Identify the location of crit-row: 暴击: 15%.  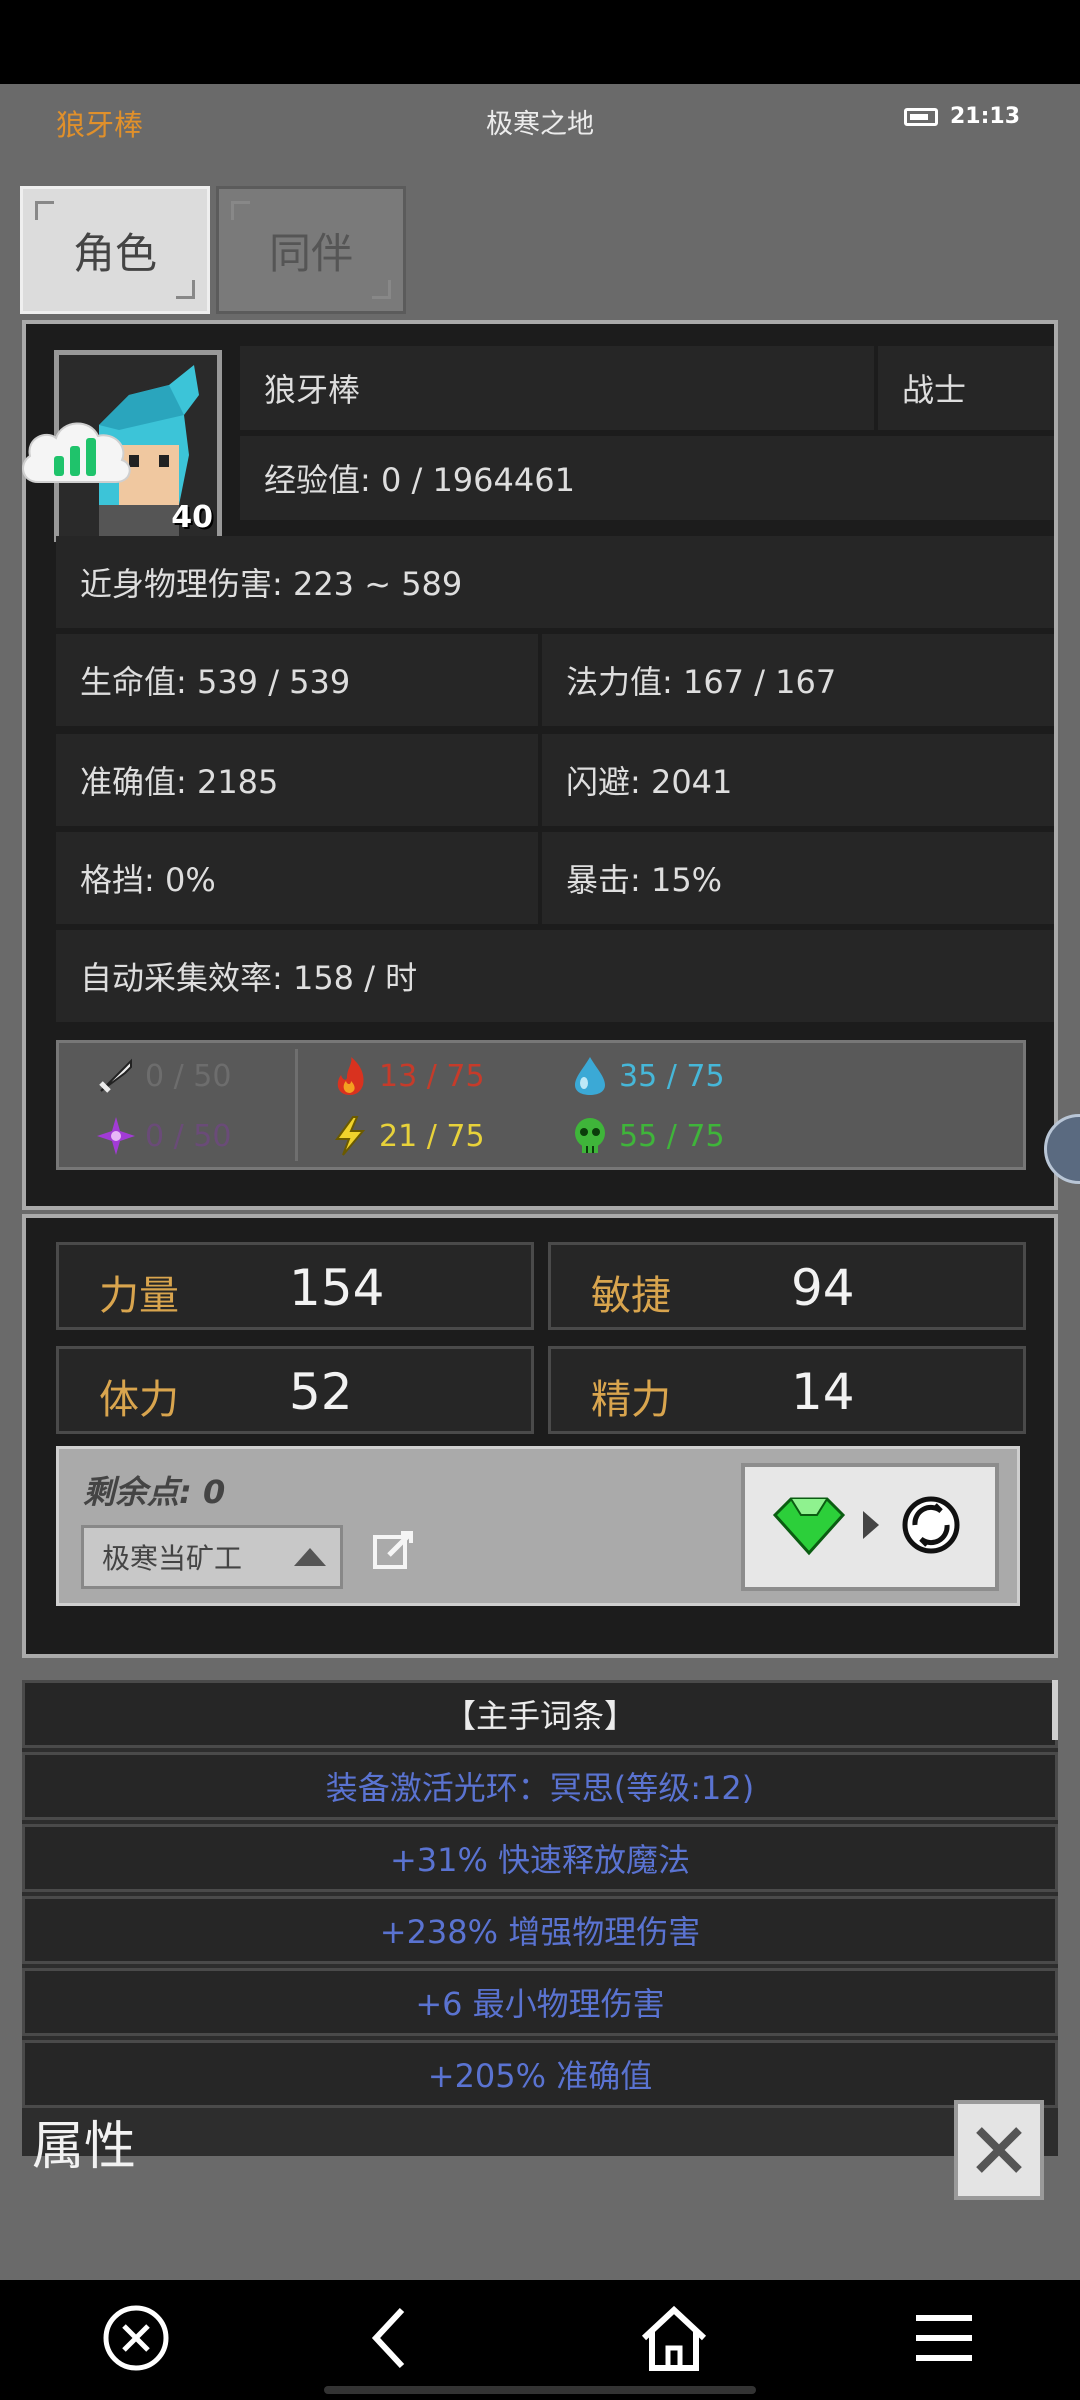
(798, 878).